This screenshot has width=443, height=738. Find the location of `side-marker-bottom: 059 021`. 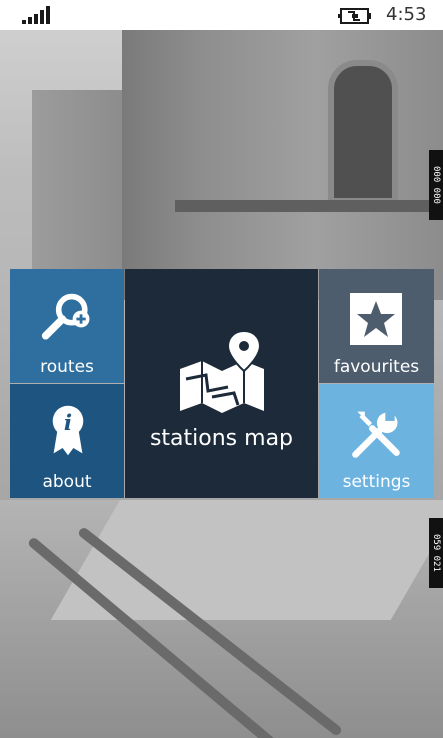

side-marker-bottom: 059 021 is located at coordinates (436, 553).